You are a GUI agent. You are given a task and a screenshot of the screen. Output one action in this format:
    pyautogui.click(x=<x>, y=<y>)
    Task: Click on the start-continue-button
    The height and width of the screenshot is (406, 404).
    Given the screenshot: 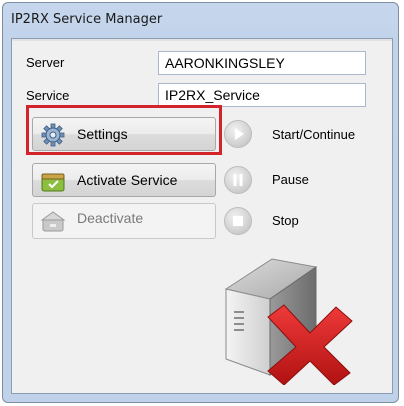 What is the action you would take?
    pyautogui.click(x=238, y=134)
    